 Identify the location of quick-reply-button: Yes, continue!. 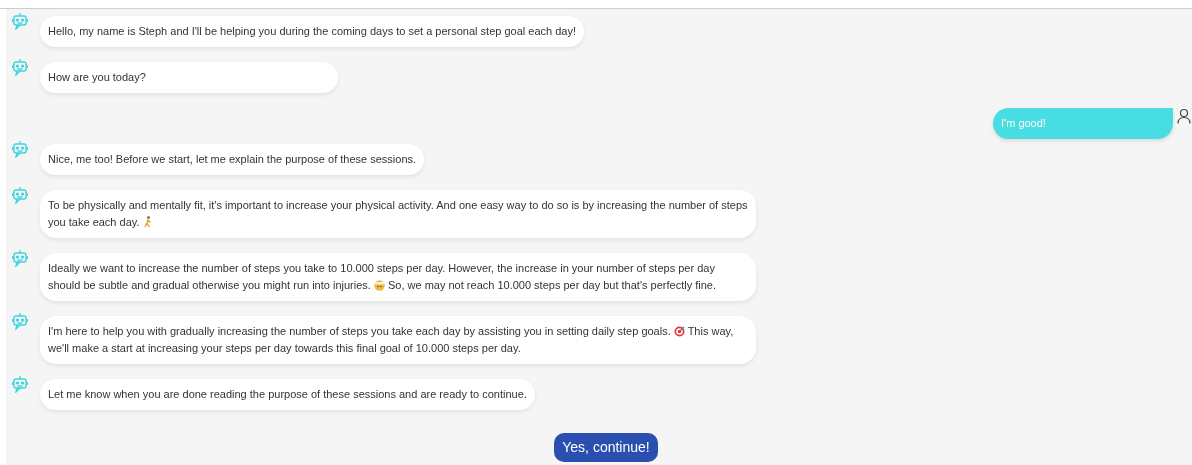
(606, 447).